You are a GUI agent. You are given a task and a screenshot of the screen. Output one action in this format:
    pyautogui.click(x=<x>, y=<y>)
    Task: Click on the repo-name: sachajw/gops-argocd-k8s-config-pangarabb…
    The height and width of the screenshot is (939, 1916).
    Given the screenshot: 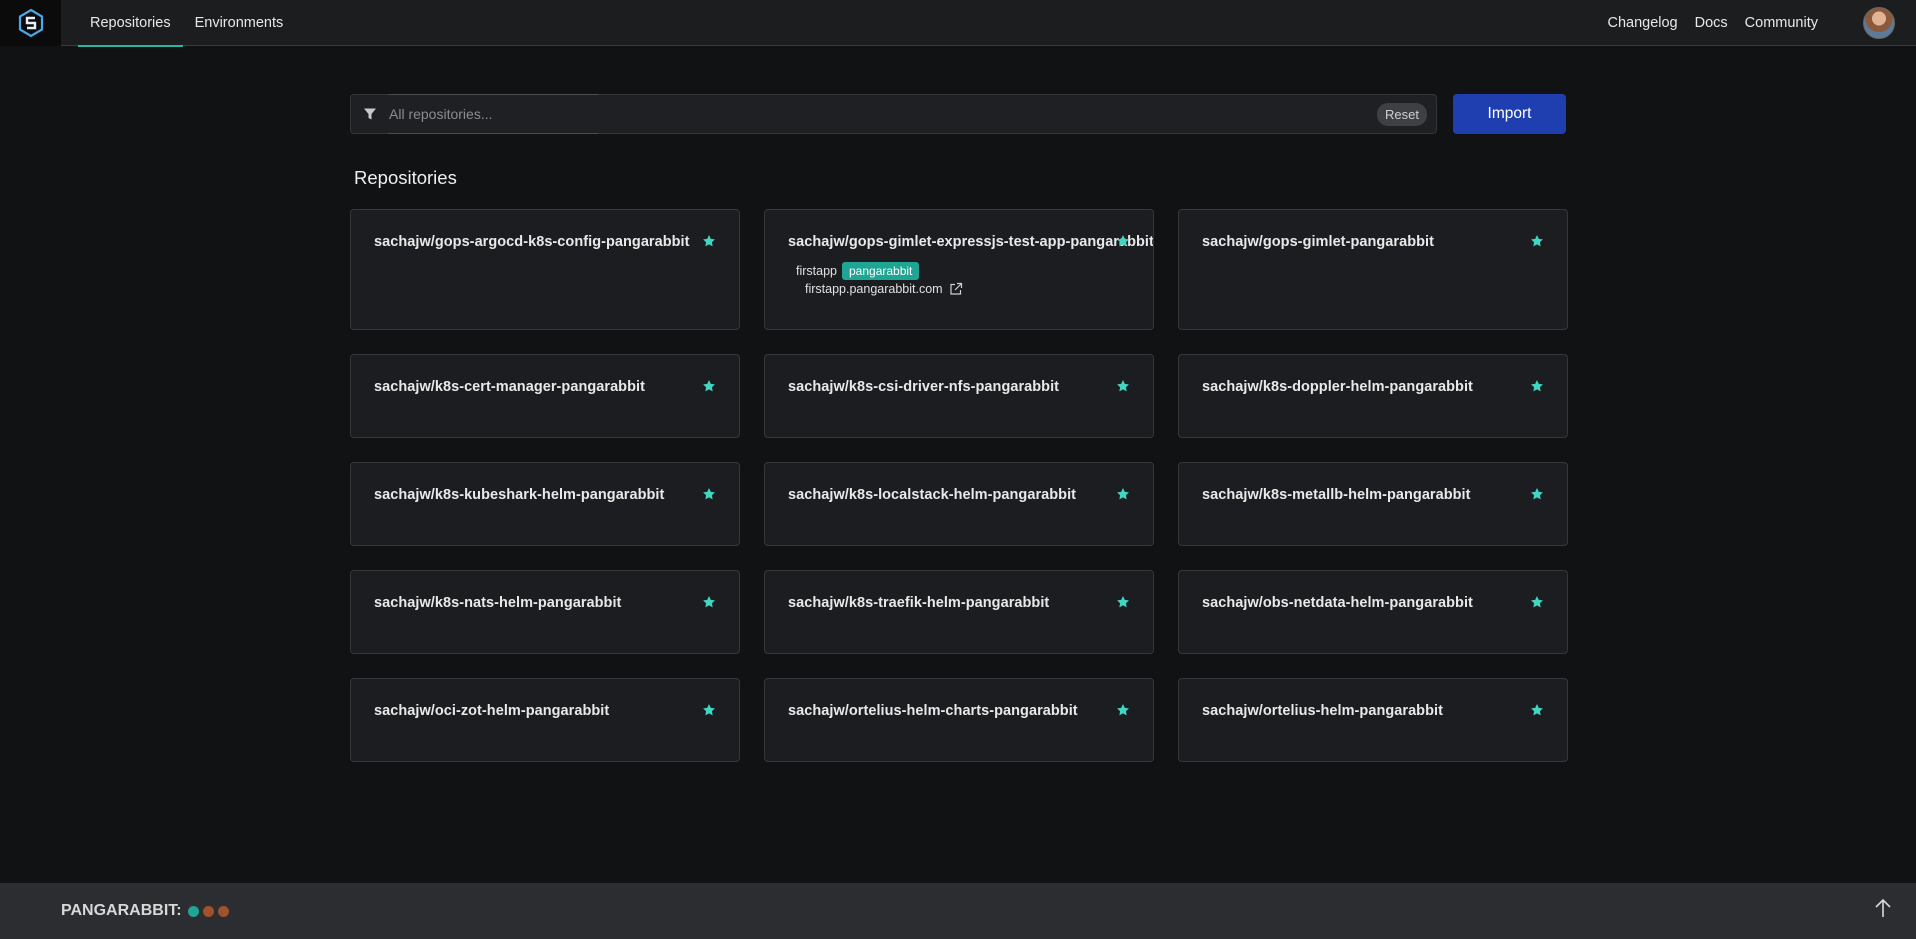 What is the action you would take?
    pyautogui.click(x=532, y=242)
    